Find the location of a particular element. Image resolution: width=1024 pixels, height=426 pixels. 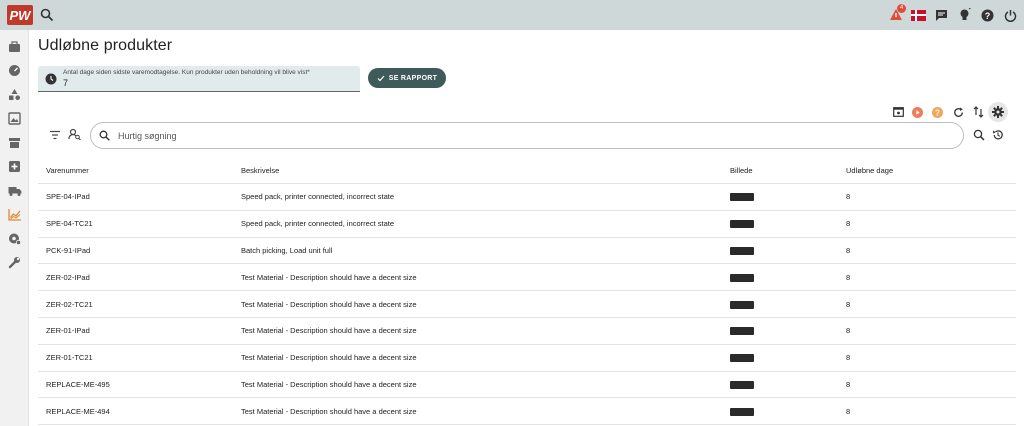

info-button: ? is located at coordinates (937, 112).